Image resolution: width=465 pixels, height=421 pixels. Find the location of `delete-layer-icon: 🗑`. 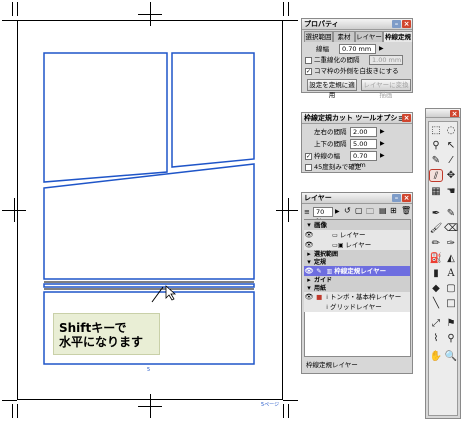

delete-layer-icon: 🗑 is located at coordinates (406, 210).